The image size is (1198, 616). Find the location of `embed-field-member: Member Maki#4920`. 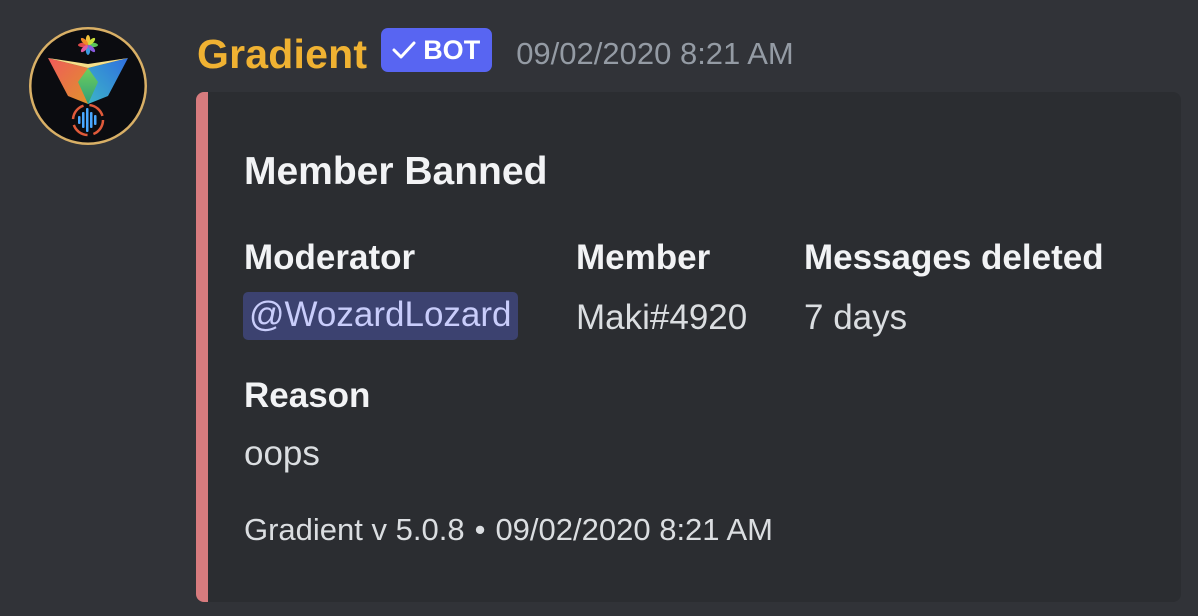

embed-field-member: Member Maki#4920 is located at coordinates (661, 288).